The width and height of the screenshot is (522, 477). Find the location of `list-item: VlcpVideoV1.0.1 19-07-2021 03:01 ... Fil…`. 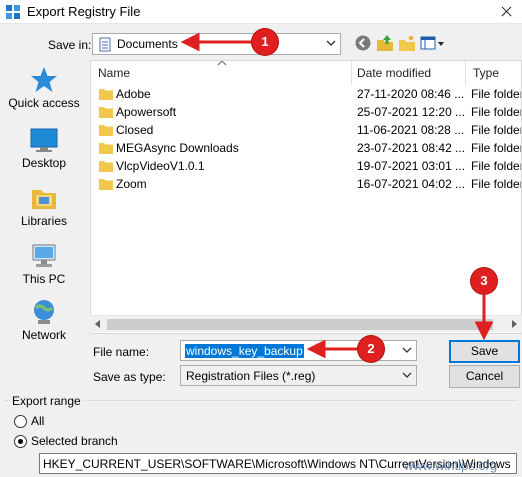

list-item: VlcpVideoV1.0.1 19-07-2021 03:01 ... Fil… is located at coordinates (306, 166).